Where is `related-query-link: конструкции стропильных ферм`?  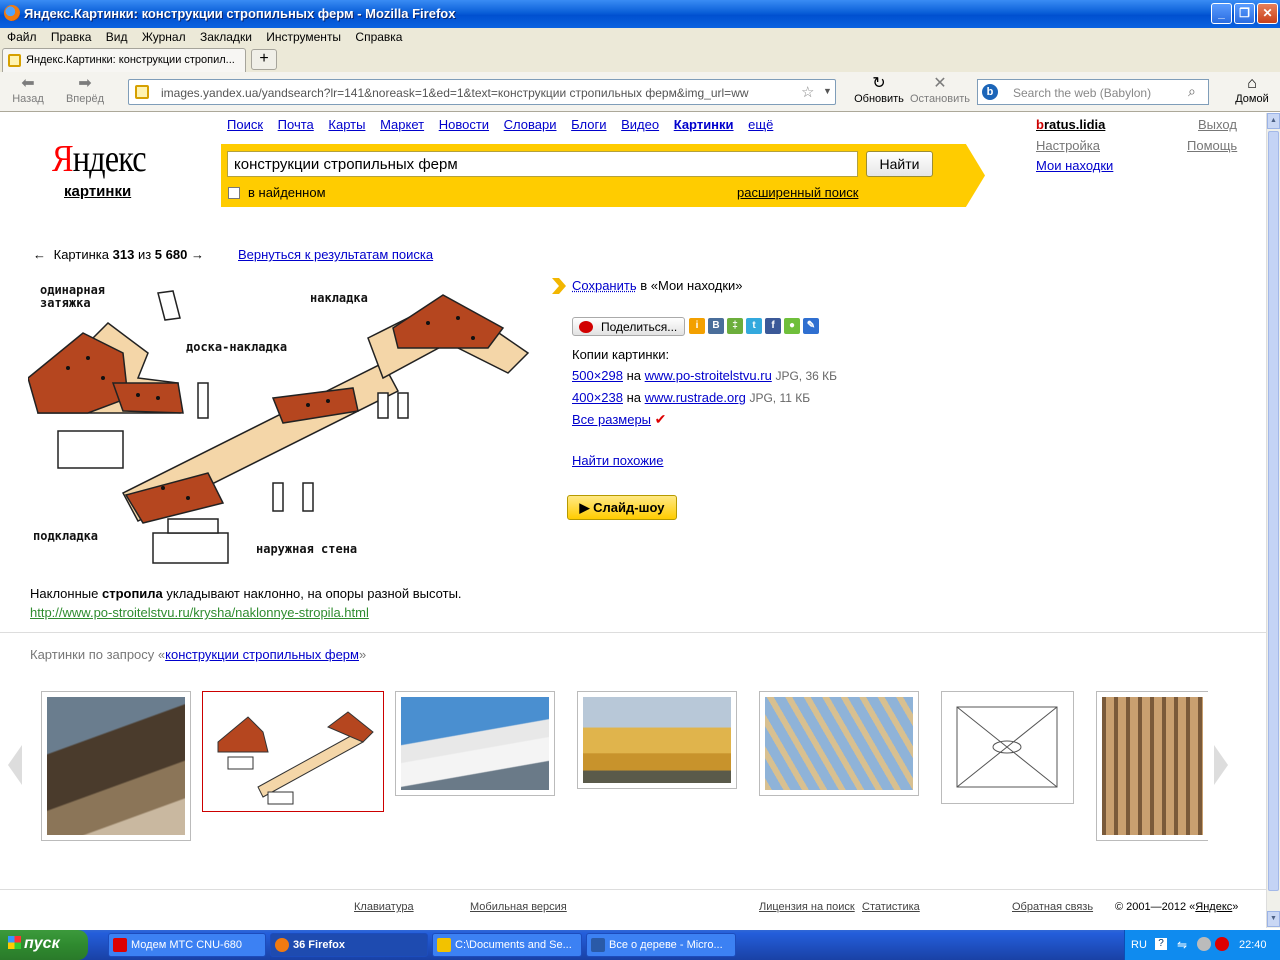
related-query-link: конструкции стропильных ферм is located at coordinates (262, 654).